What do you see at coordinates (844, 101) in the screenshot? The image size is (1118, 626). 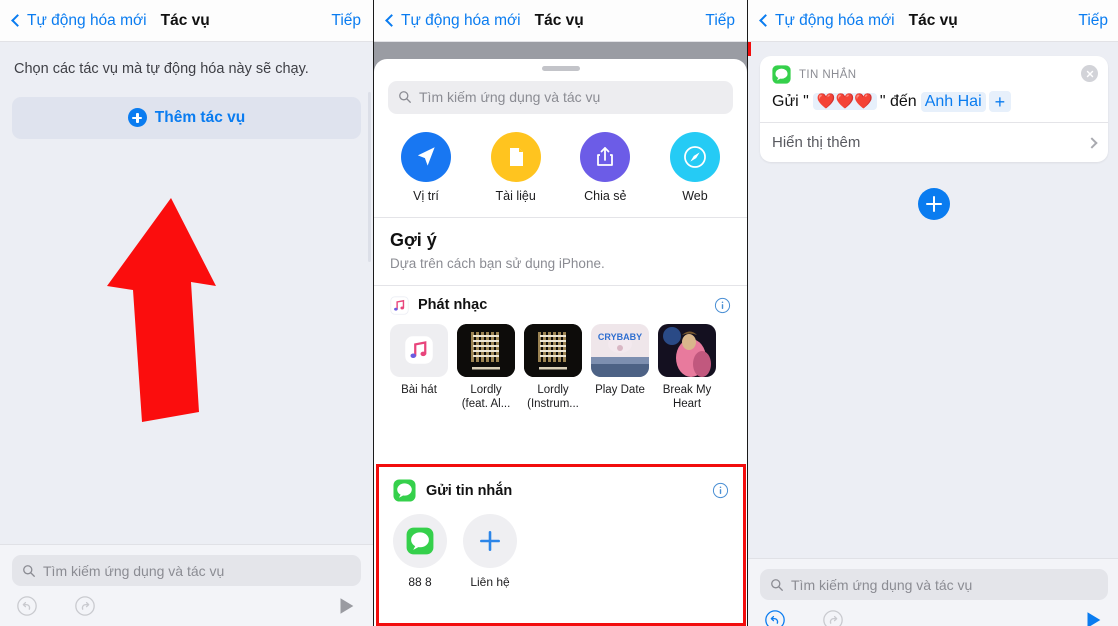 I see `message-body-token: ❤️❤️❤️` at bounding box center [844, 101].